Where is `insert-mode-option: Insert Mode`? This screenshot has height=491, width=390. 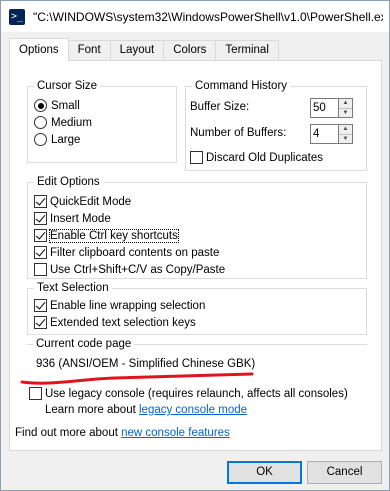 insert-mode-option: Insert Mode is located at coordinates (72, 218).